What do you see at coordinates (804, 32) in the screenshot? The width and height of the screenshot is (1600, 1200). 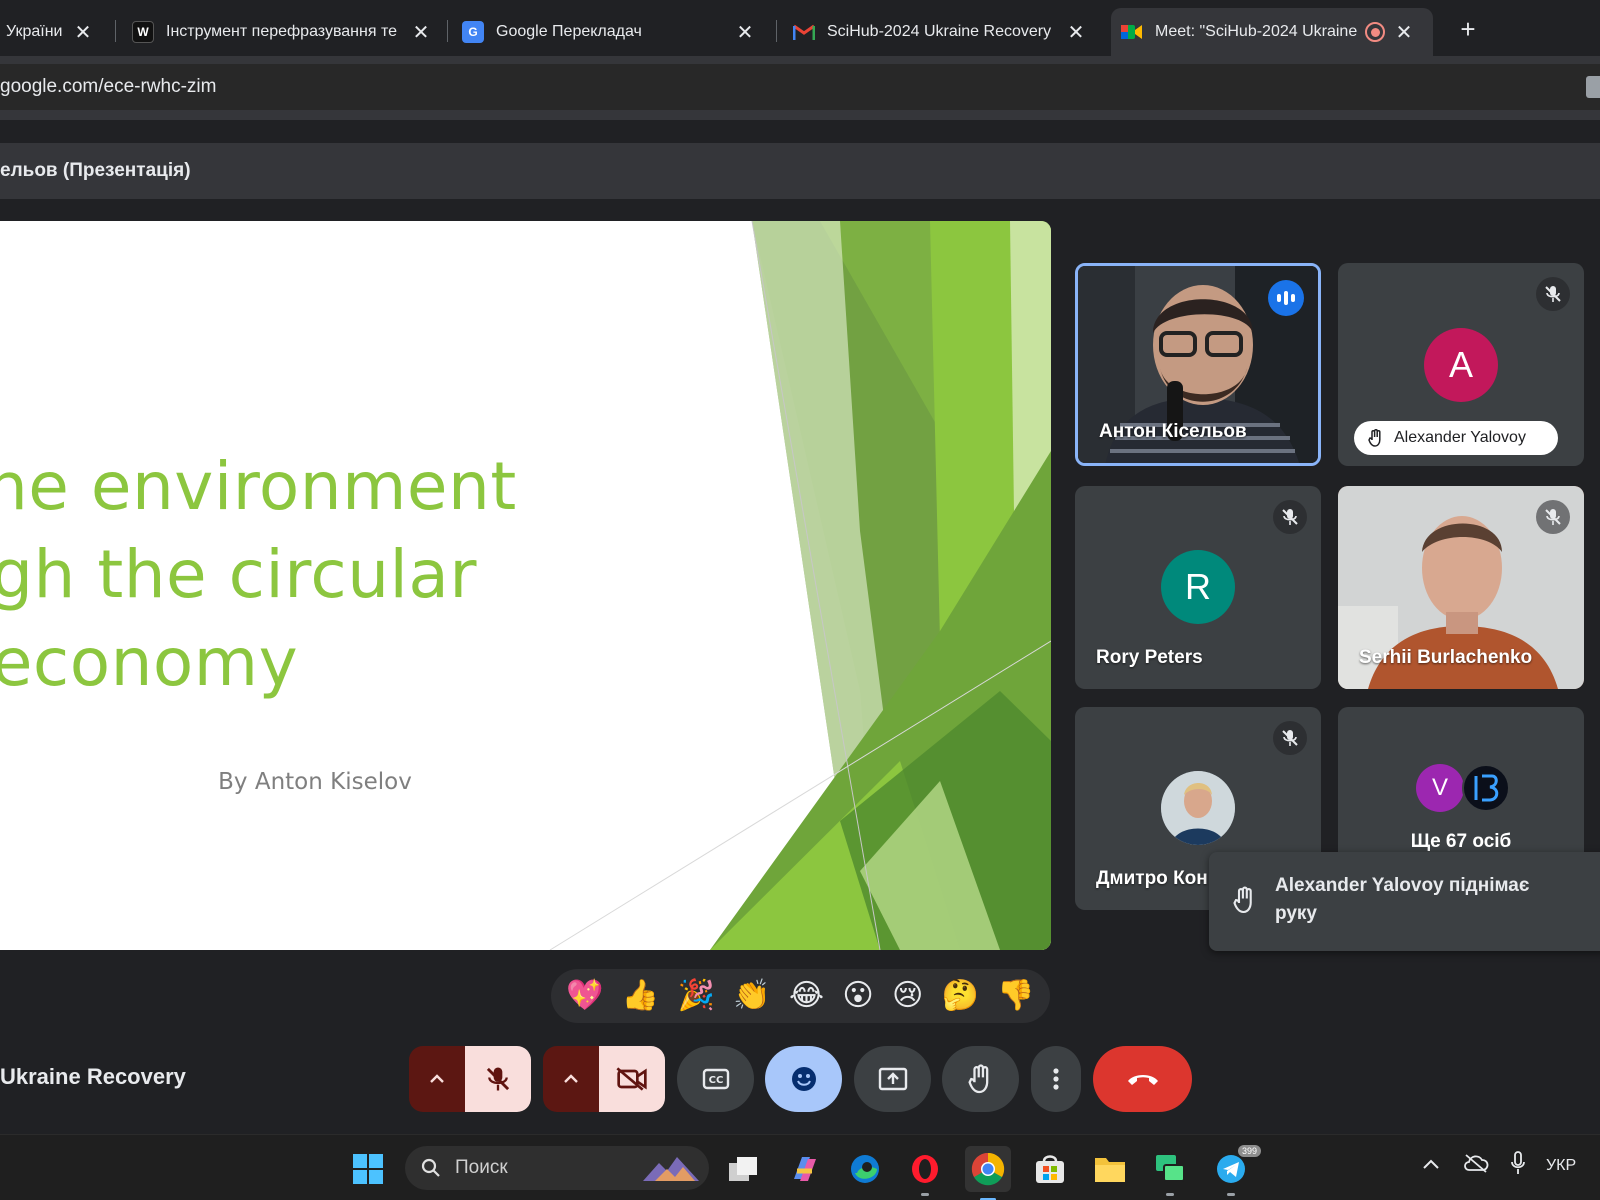 I see `gmail-icon` at bounding box center [804, 32].